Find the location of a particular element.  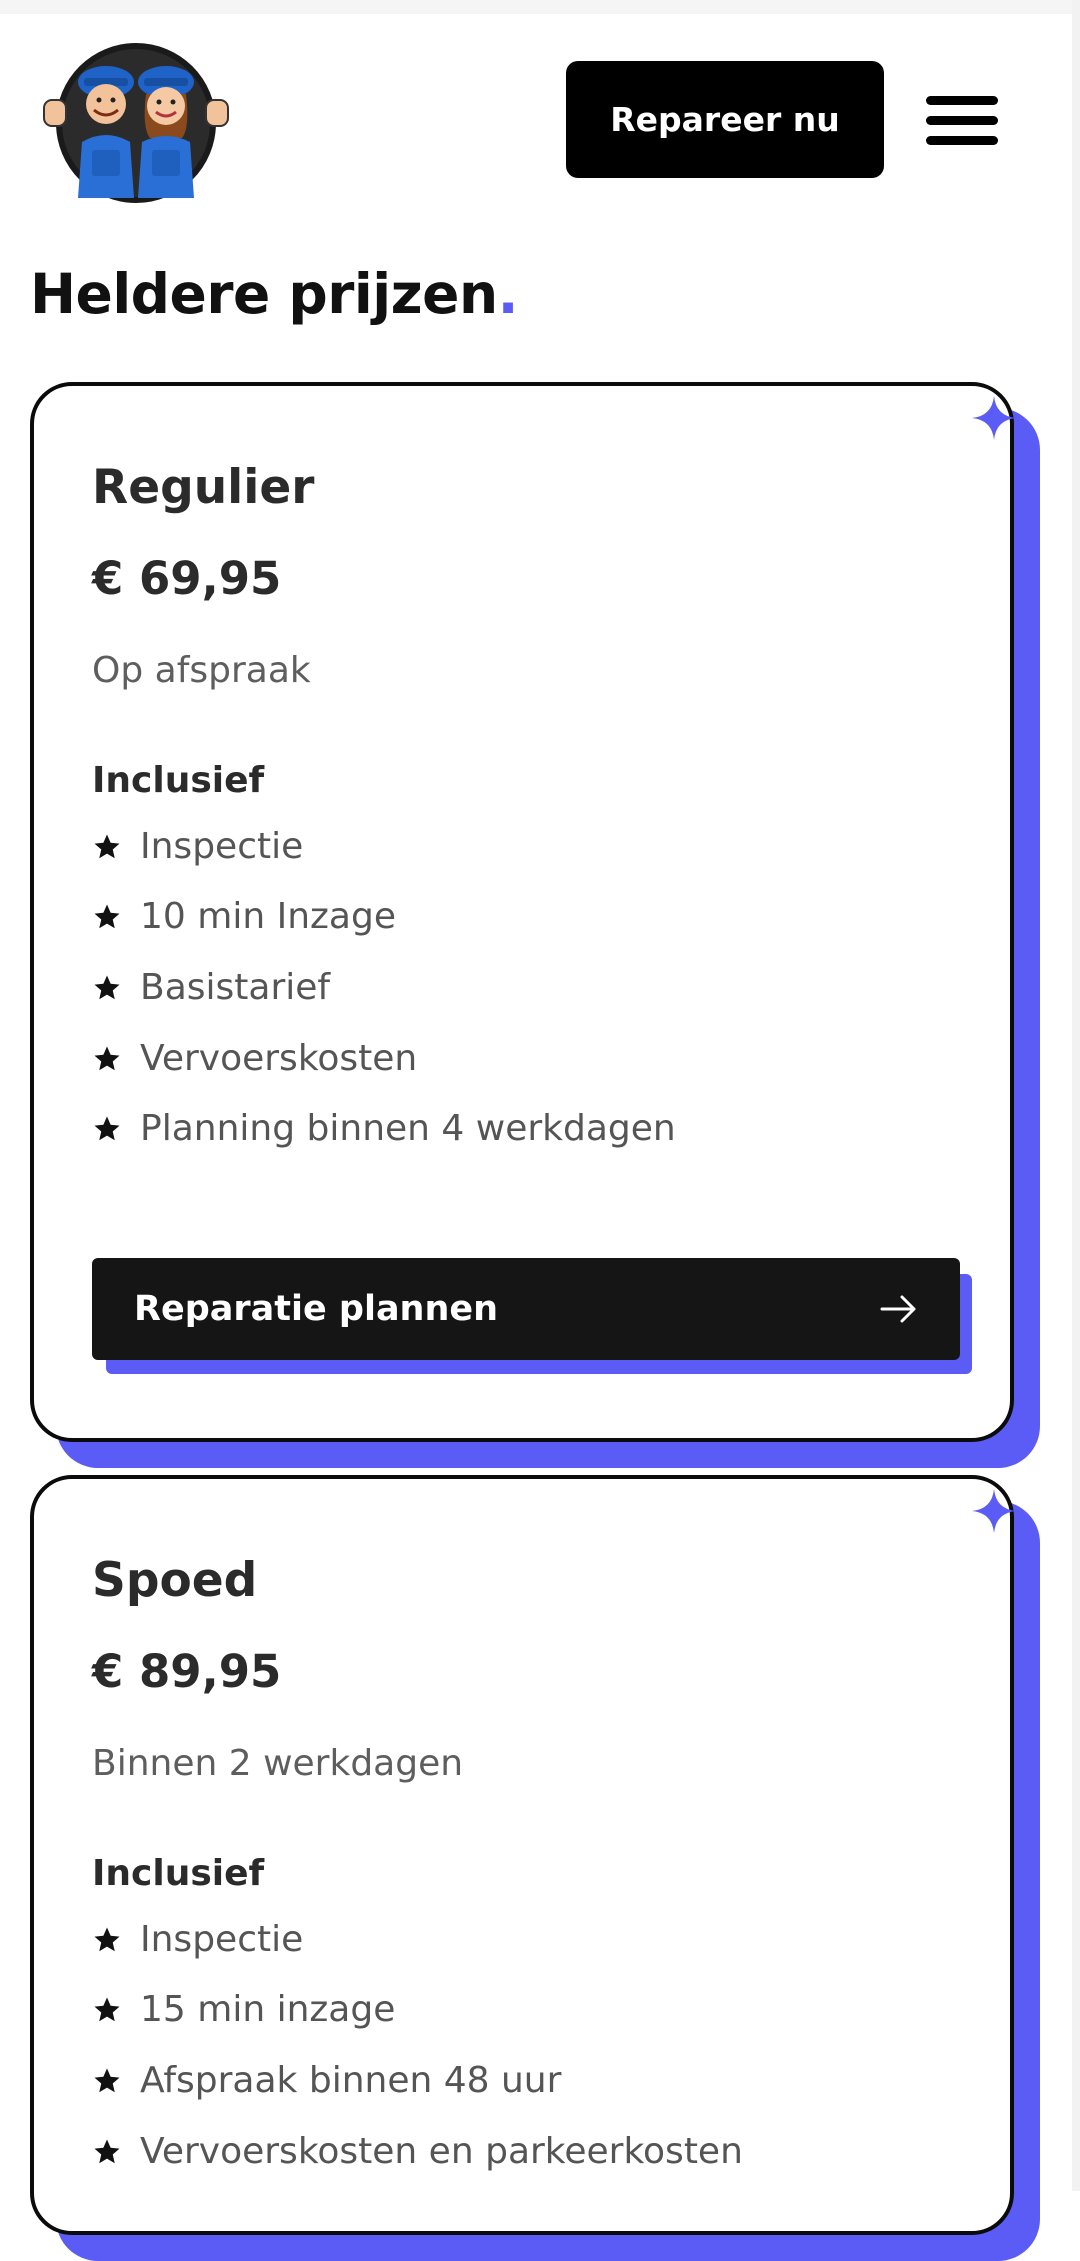

section-title: Heldere prijzen. is located at coordinates (274, 294).